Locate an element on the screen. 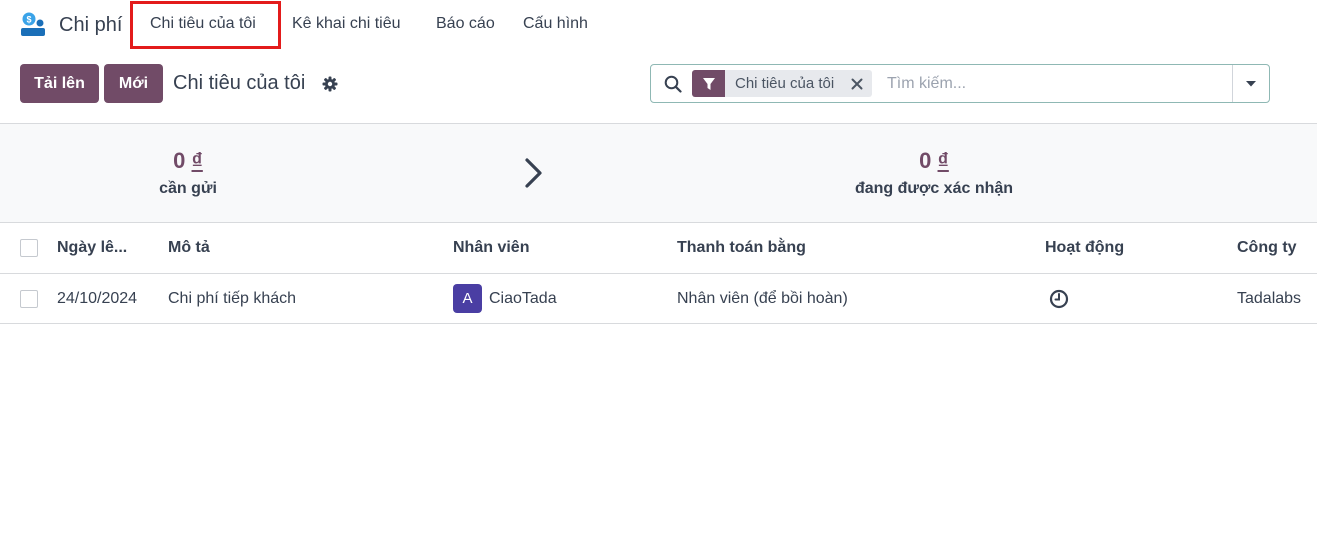  nav-reporting: Báo cáo is located at coordinates (465, 24).